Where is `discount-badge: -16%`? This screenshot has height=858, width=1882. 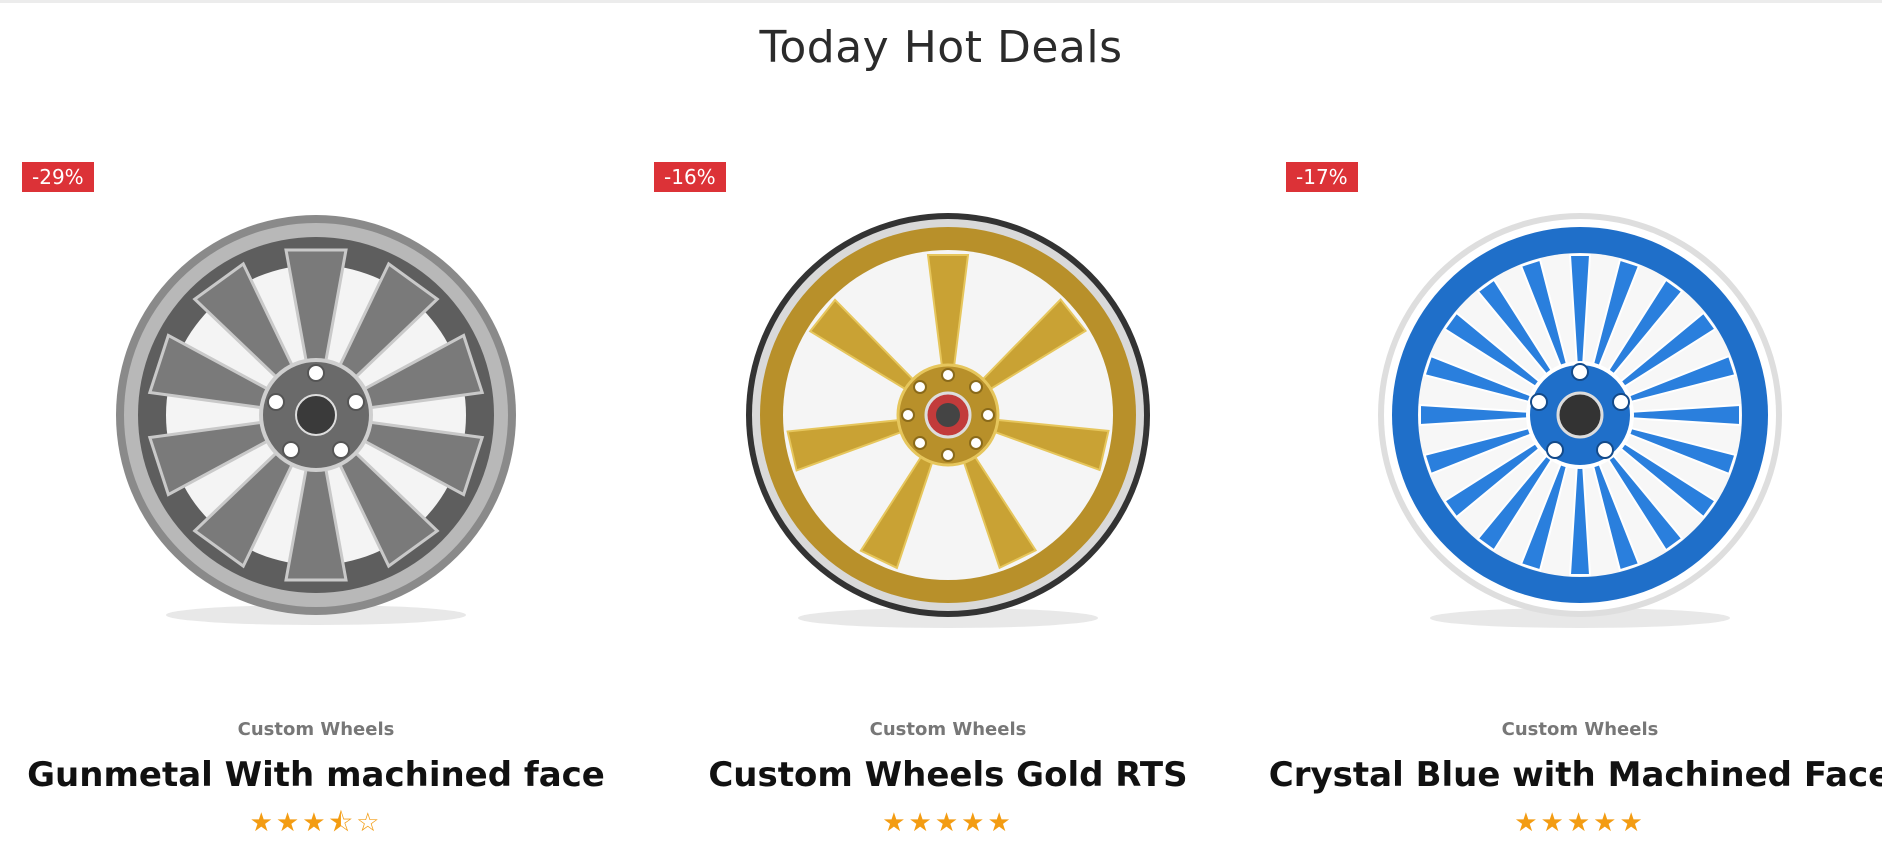 discount-badge: -16% is located at coordinates (690, 177).